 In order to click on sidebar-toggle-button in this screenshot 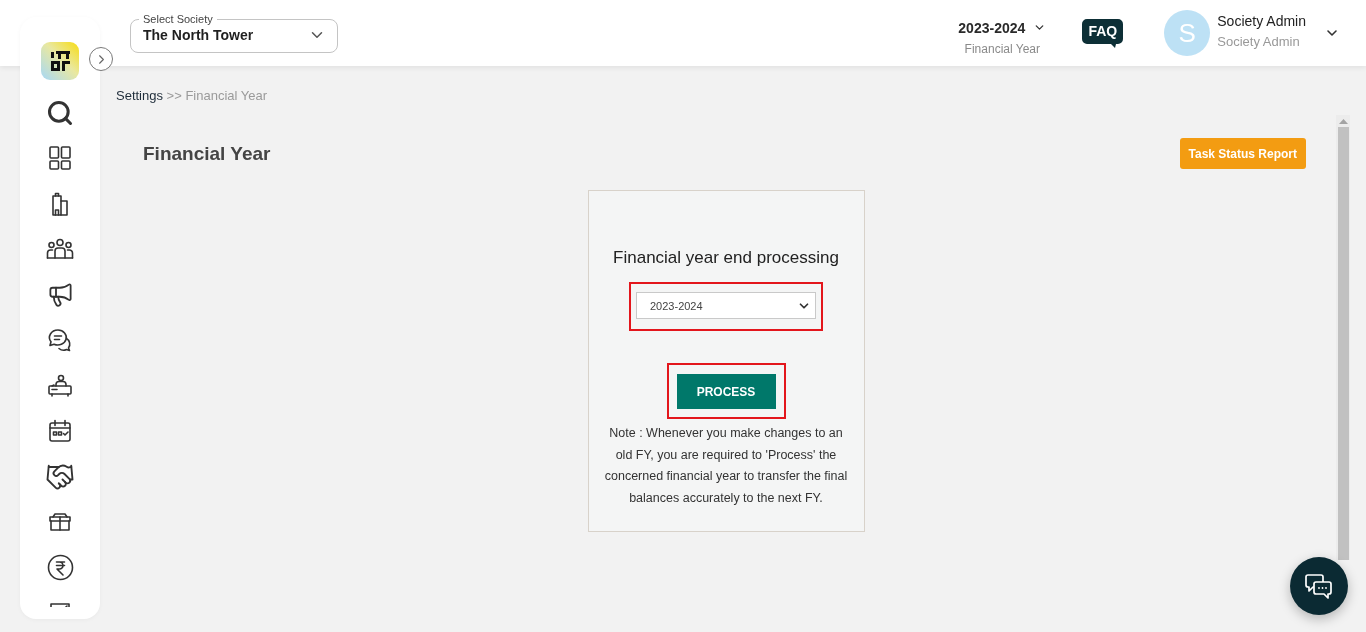, I will do `click(101, 59)`.